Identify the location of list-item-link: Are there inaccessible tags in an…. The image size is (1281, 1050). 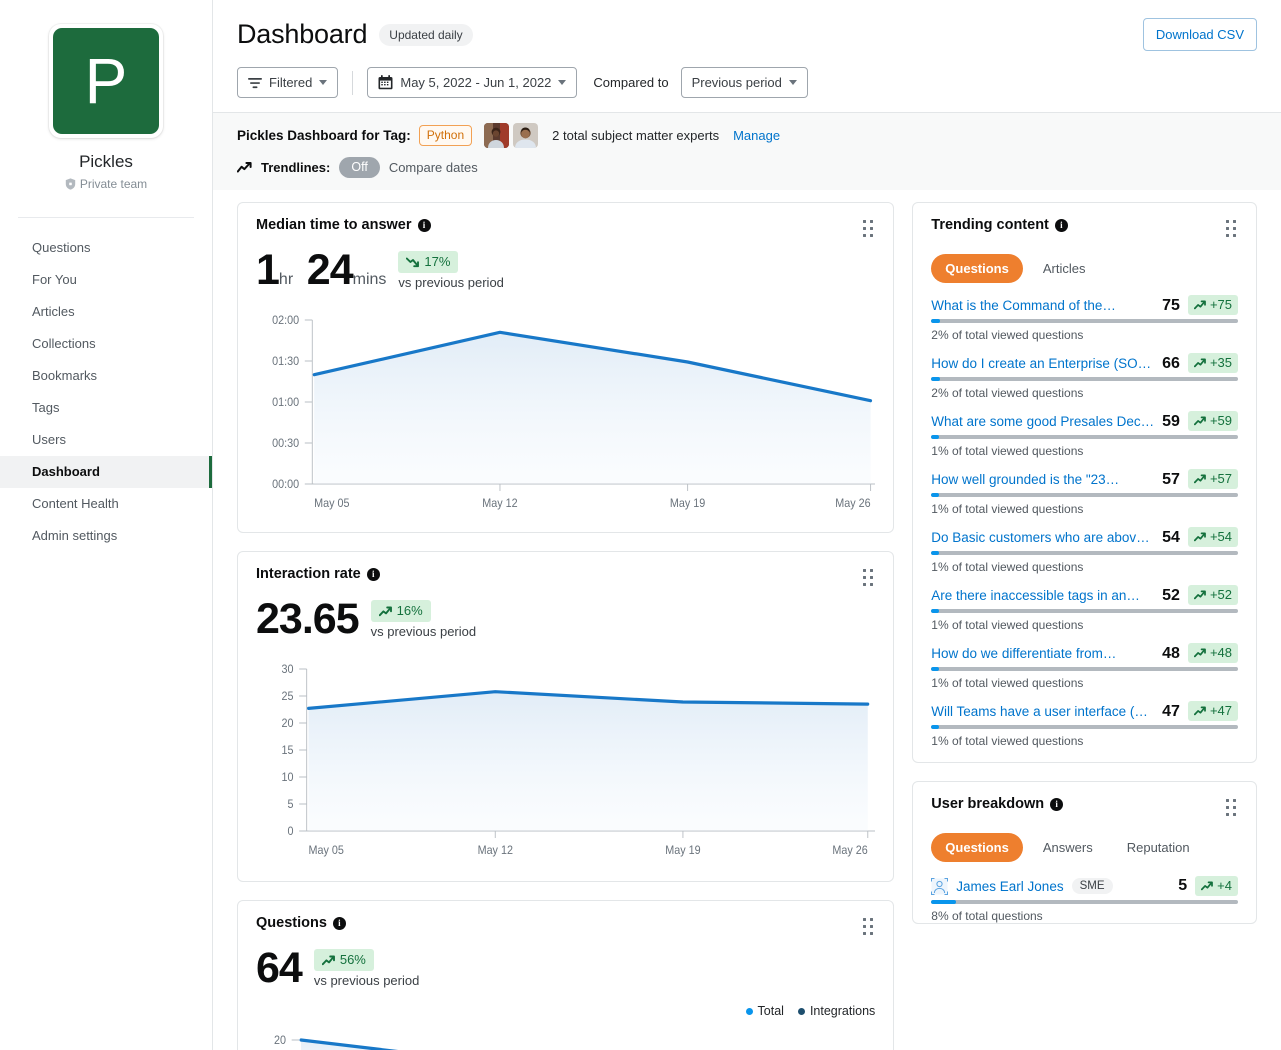
(1042, 595).